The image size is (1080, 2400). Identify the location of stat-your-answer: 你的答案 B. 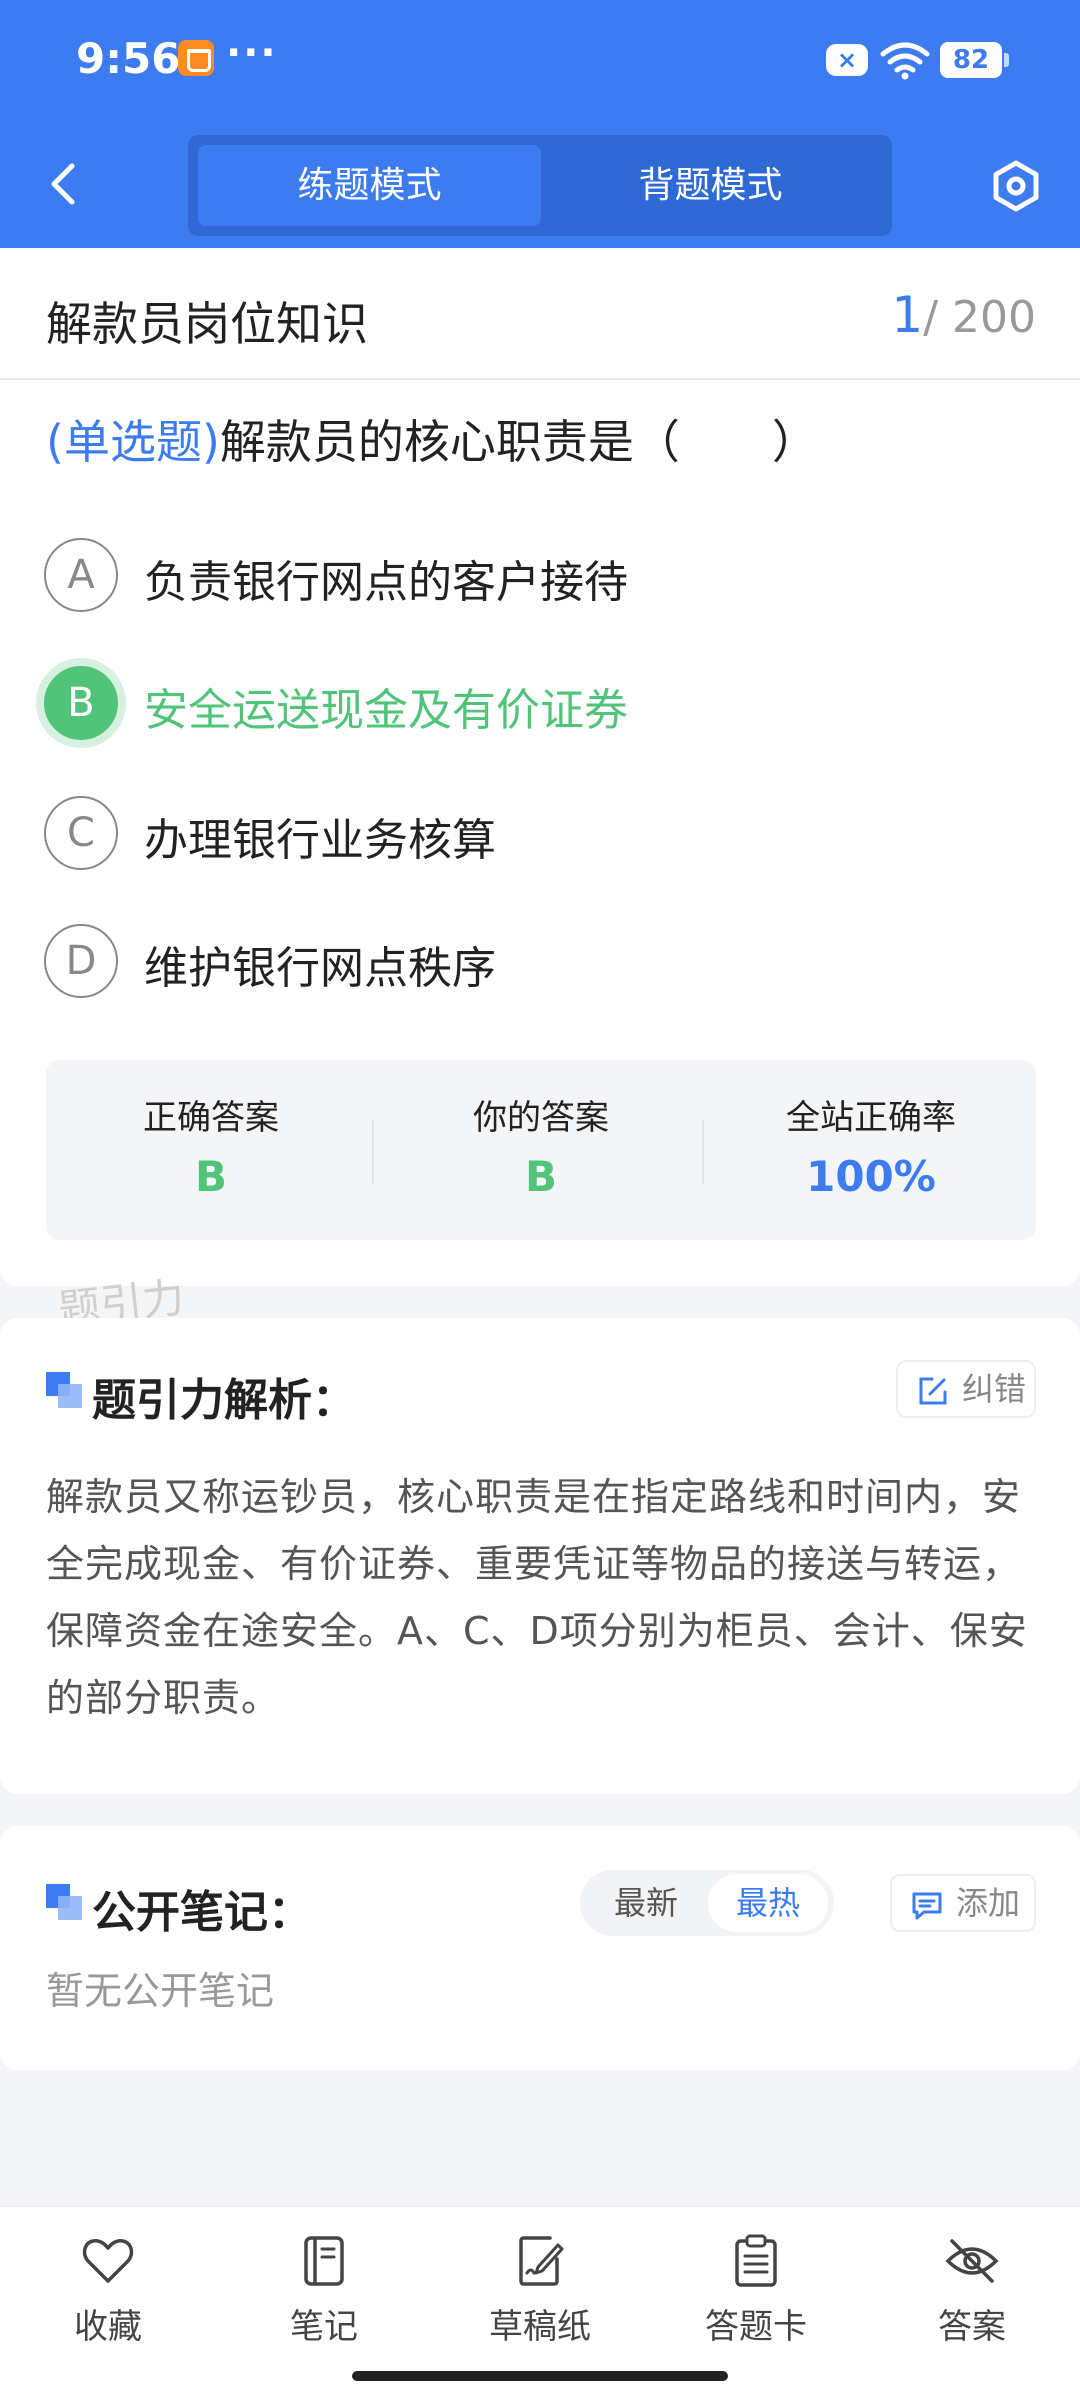
(541, 1150).